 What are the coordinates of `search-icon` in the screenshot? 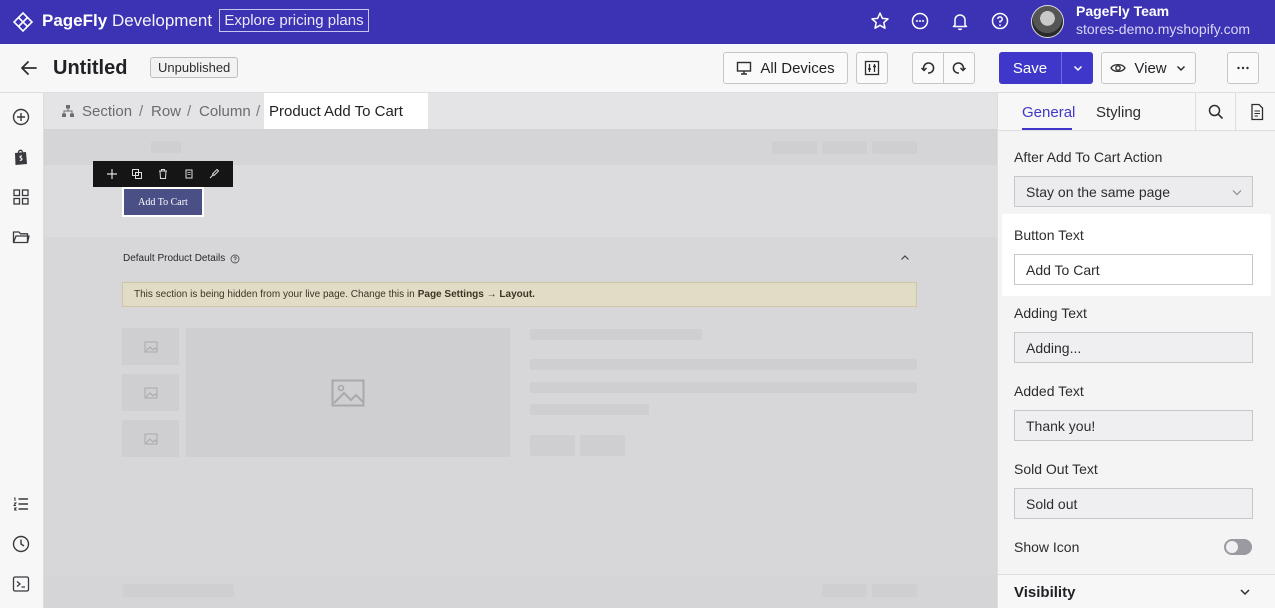 It's located at (1216, 112).